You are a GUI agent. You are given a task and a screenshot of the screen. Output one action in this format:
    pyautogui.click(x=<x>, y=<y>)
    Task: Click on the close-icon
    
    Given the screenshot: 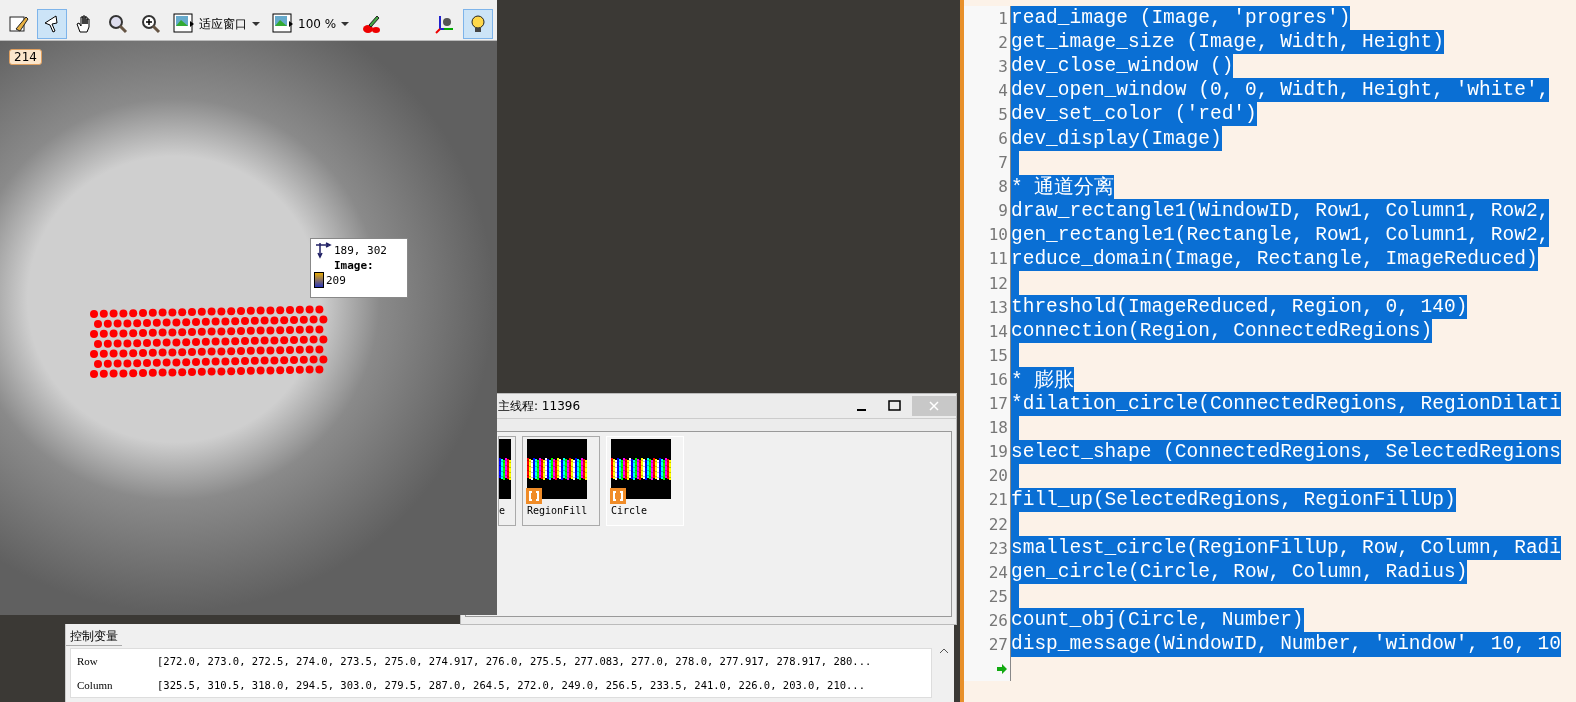 What is the action you would take?
    pyautogui.click(x=934, y=406)
    